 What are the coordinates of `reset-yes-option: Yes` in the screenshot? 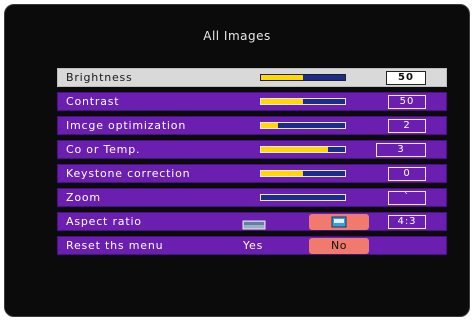 It's located at (253, 246).